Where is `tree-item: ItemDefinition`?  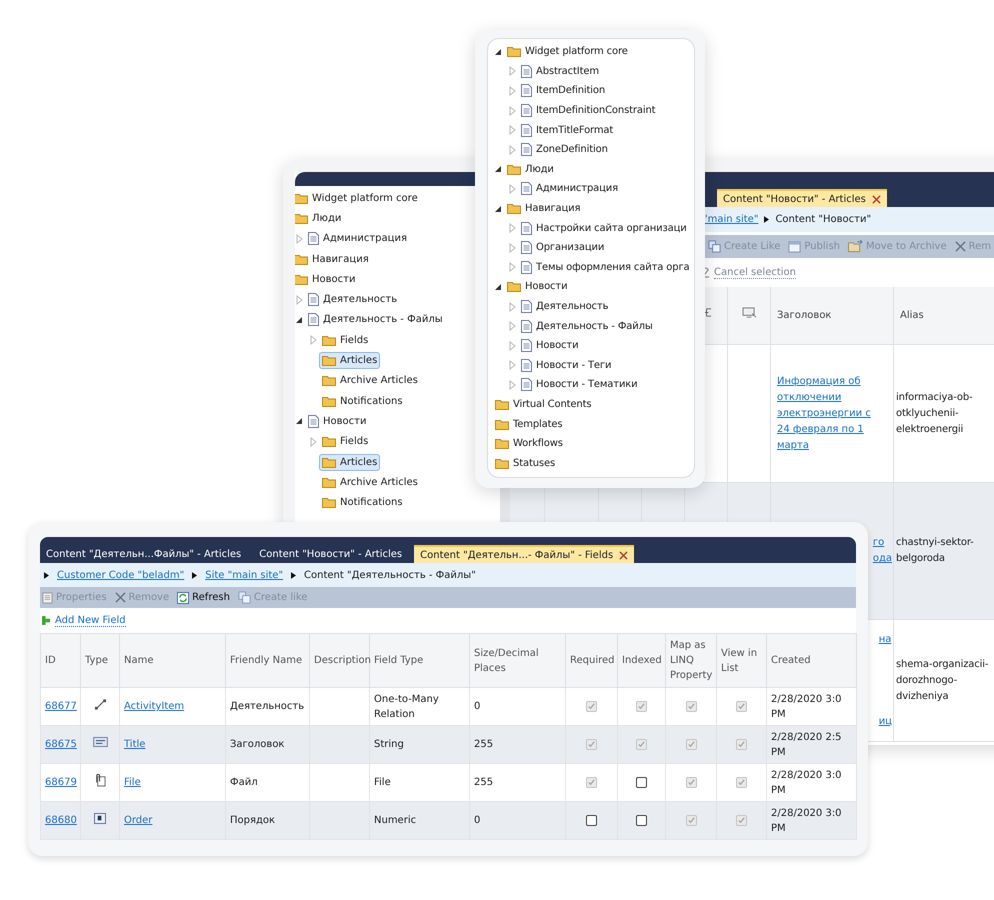 tree-item: ItemDefinition is located at coordinates (563, 90).